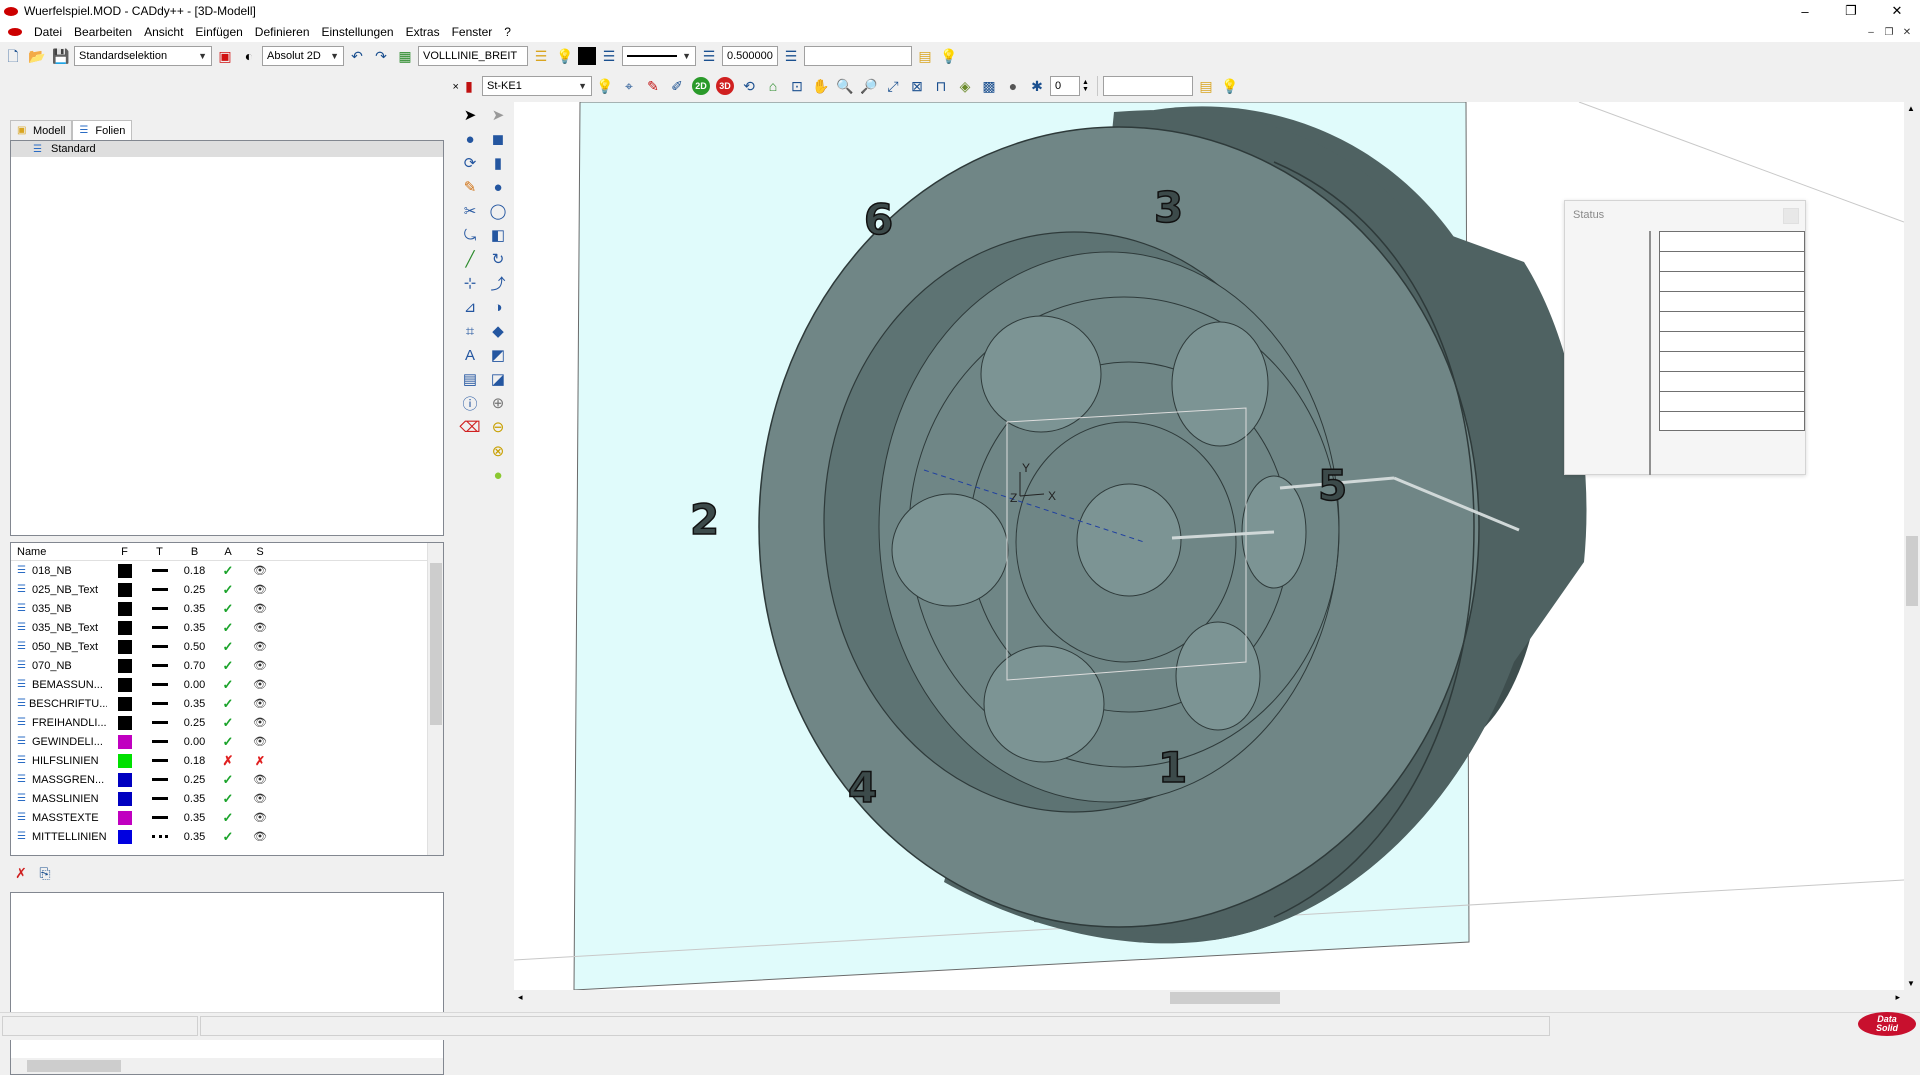 The width and height of the screenshot is (1920, 1075). I want to click on point-tool-icon: ⊹, so click(470, 283).